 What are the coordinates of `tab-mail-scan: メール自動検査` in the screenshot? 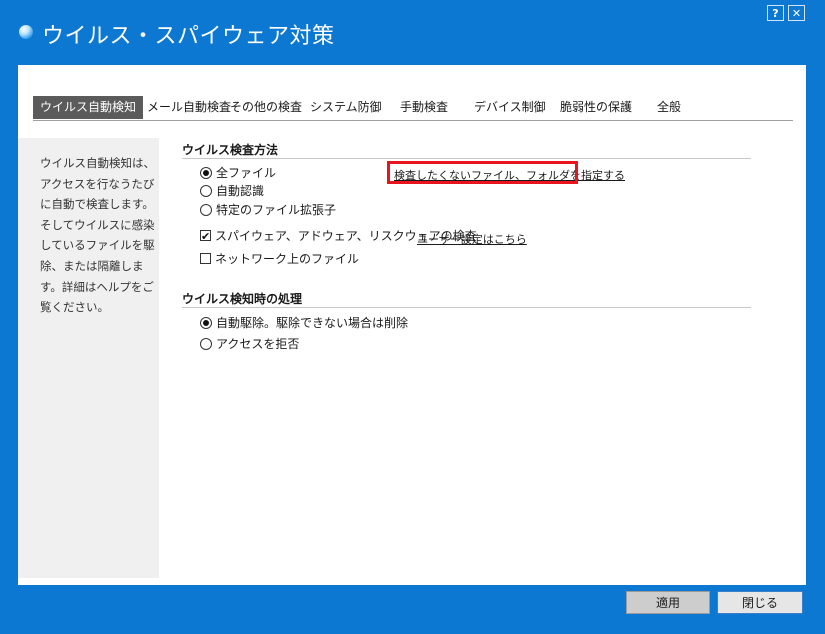 It's located at (189, 107).